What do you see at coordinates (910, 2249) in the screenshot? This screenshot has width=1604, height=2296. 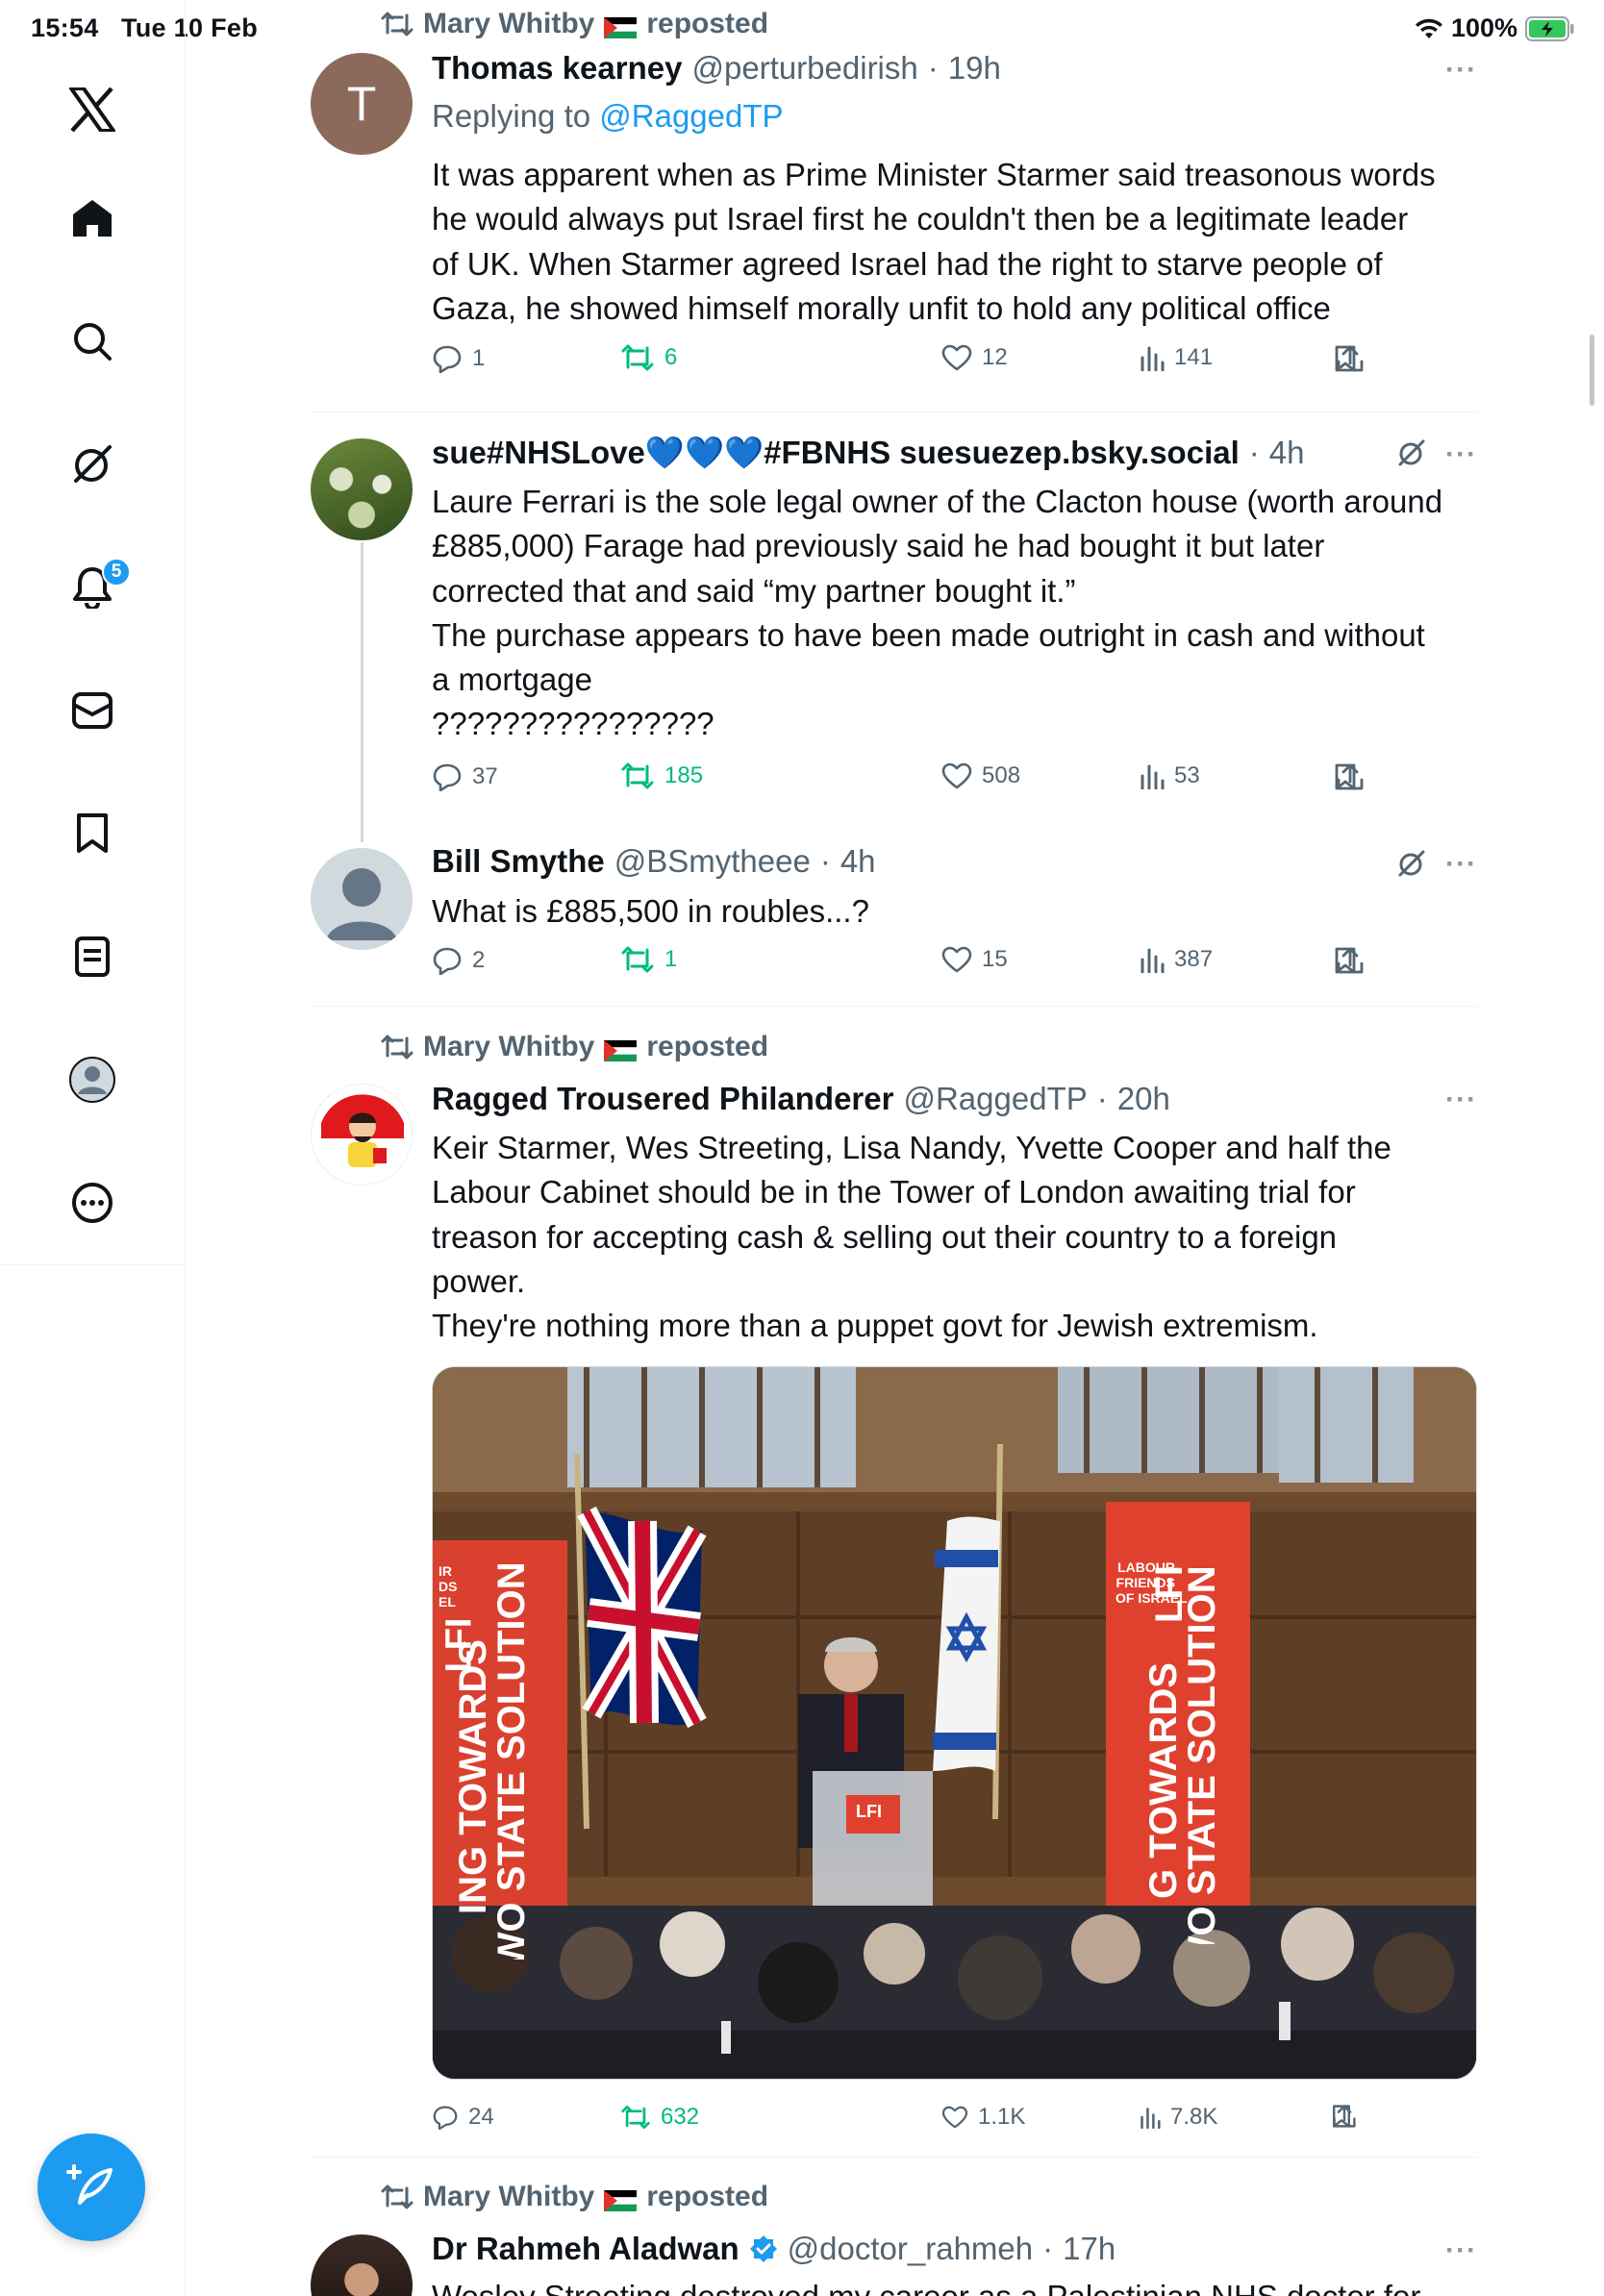 I see `author-handle: @doctor_rahmeh` at bounding box center [910, 2249].